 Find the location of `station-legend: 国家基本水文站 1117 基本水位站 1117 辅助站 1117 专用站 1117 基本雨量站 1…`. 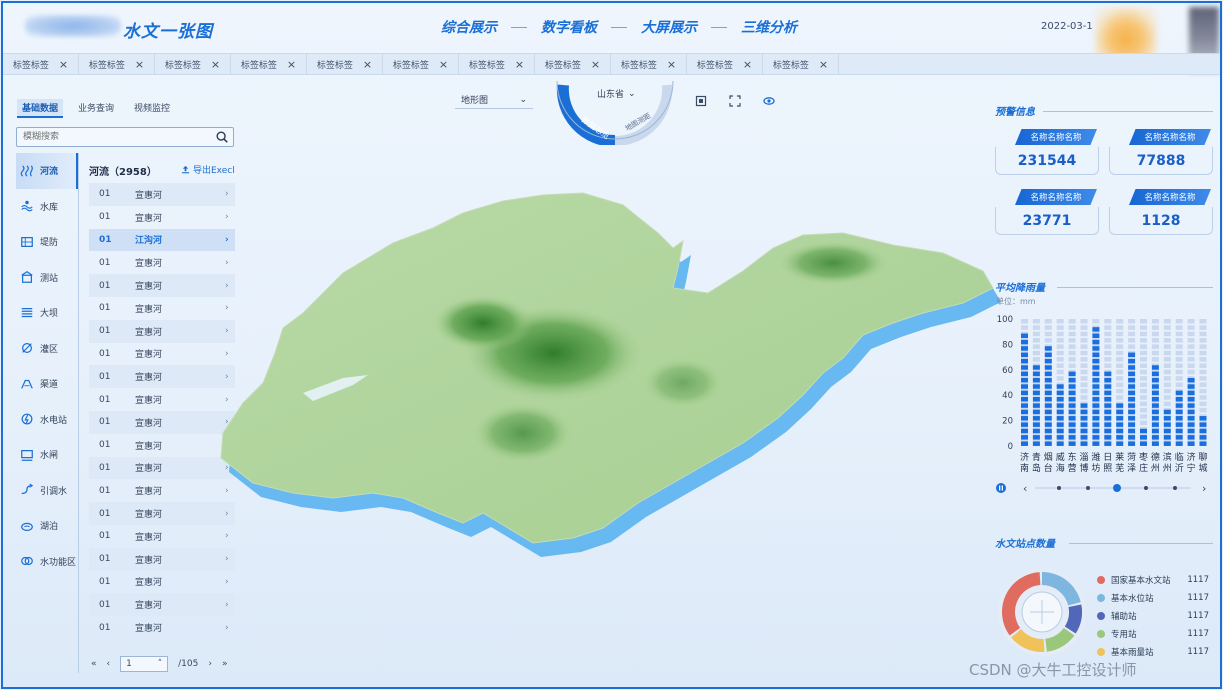

station-legend: 国家基本水文站 1117 基本水位站 1117 辅助站 1117 专用站 1117 基本雨量站 1… is located at coordinates (1153, 616).